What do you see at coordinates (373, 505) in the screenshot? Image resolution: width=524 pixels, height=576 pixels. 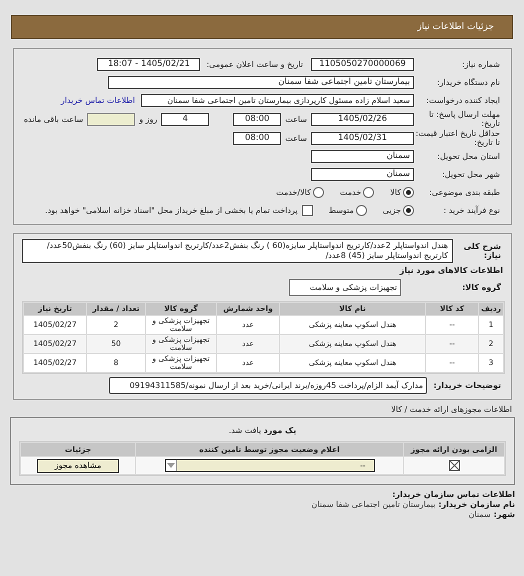 I see `field-value: بیمارستان تامین اجتماعی شفا سمنان` at bounding box center [373, 505].